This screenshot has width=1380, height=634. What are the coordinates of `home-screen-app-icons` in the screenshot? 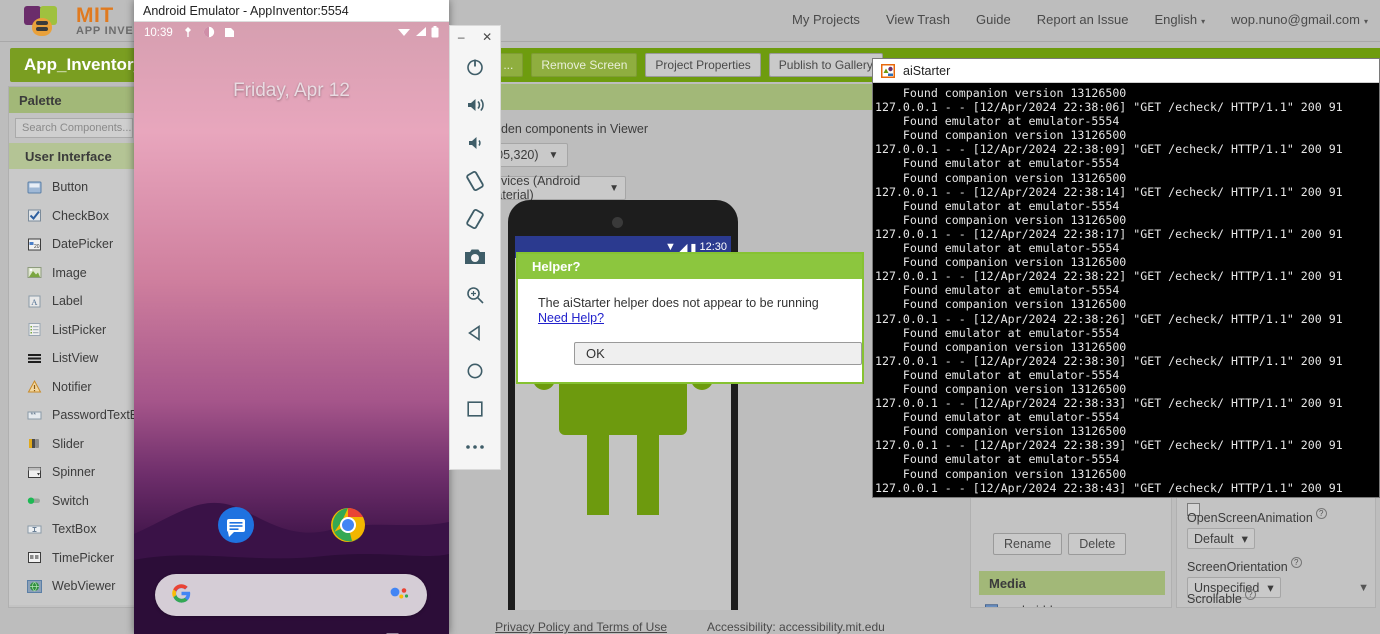 It's located at (291, 525).